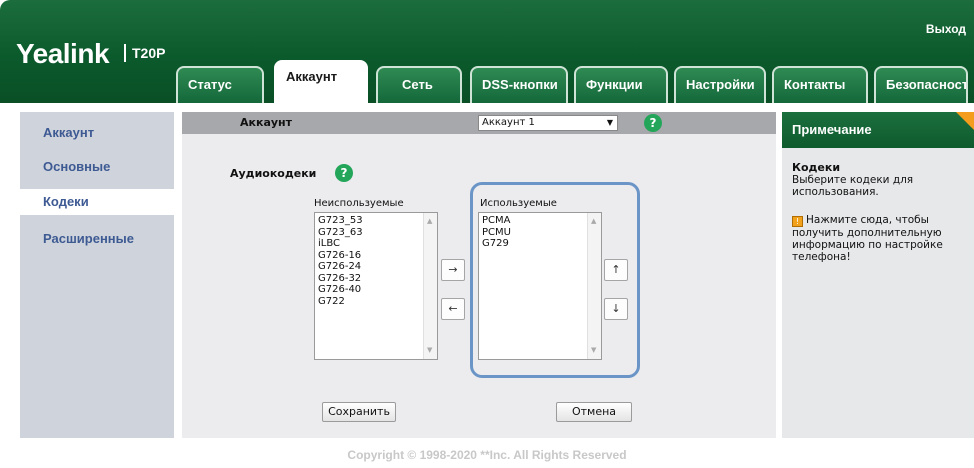 The height and width of the screenshot is (468, 974). I want to click on list-item: iLBC, so click(376, 244).